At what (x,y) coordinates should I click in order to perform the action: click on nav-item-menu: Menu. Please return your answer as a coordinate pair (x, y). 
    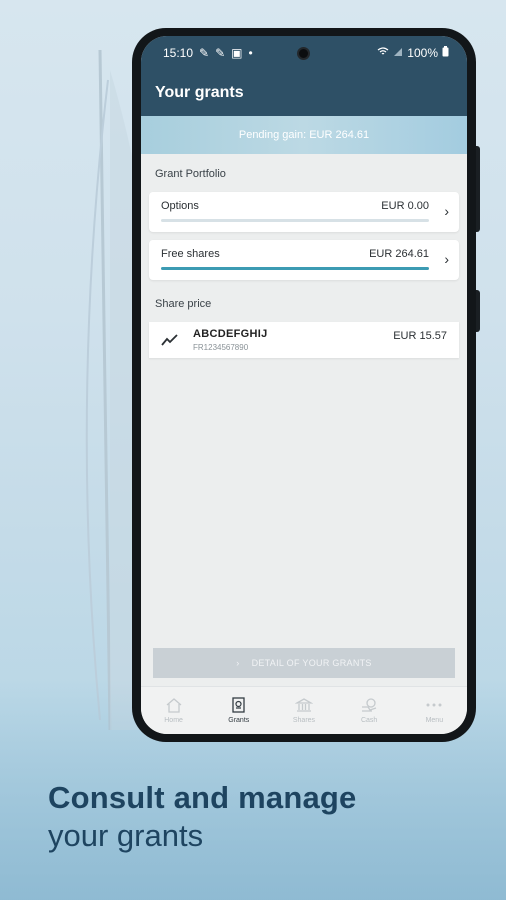
    Looking at the image, I should click on (434, 710).